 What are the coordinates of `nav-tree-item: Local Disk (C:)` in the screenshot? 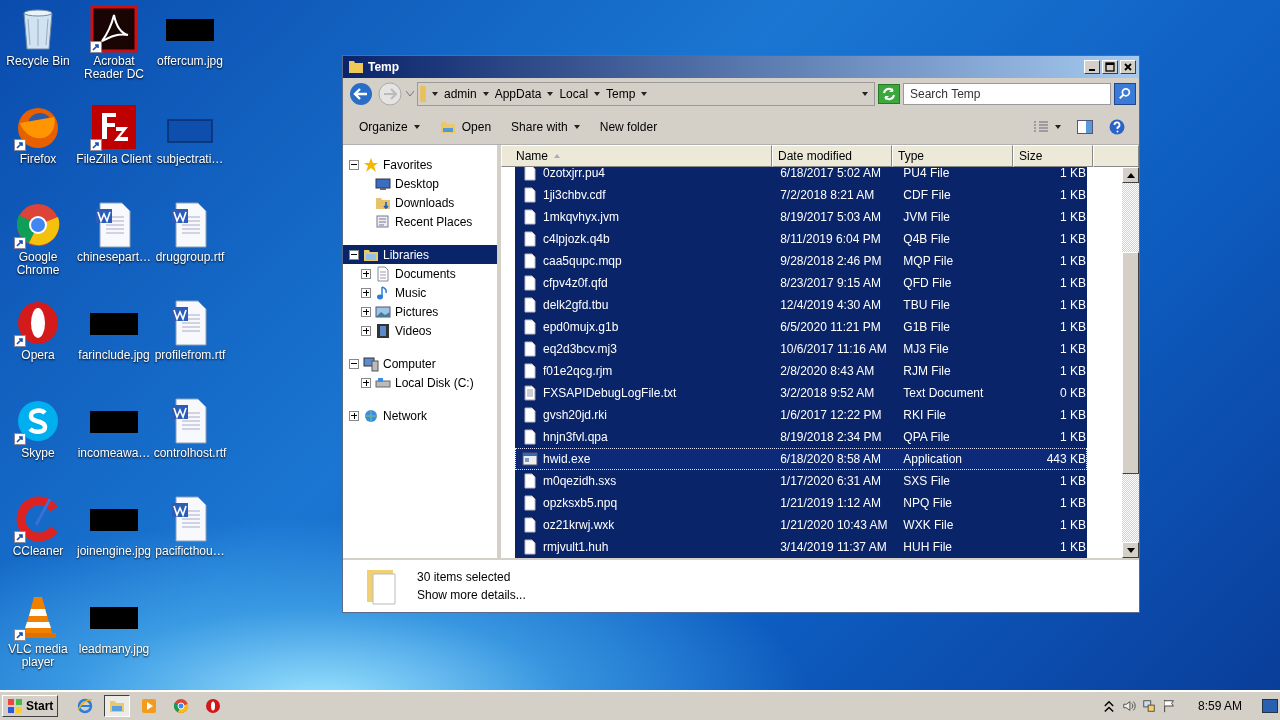 It's located at (420, 382).